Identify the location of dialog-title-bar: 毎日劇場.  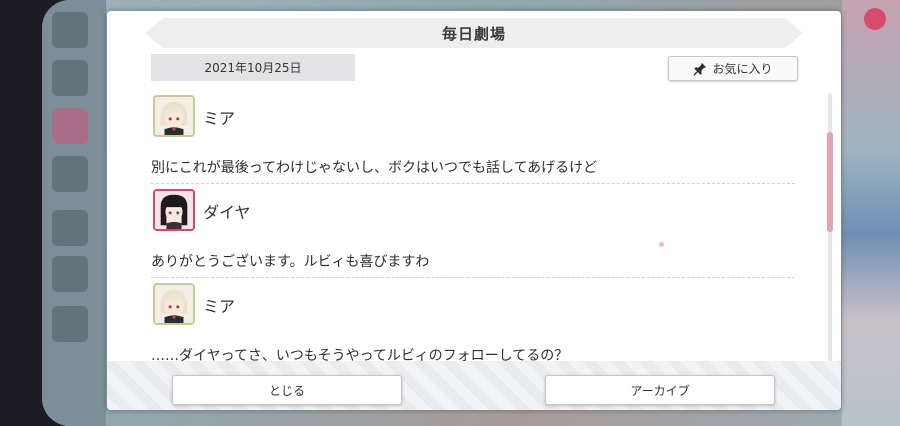
(474, 33).